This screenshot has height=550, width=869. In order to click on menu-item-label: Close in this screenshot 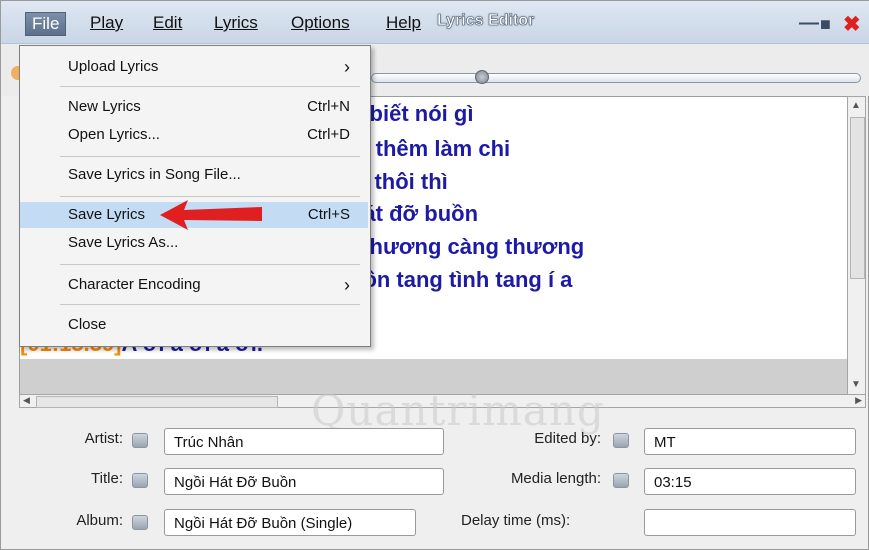, I will do `click(87, 324)`.